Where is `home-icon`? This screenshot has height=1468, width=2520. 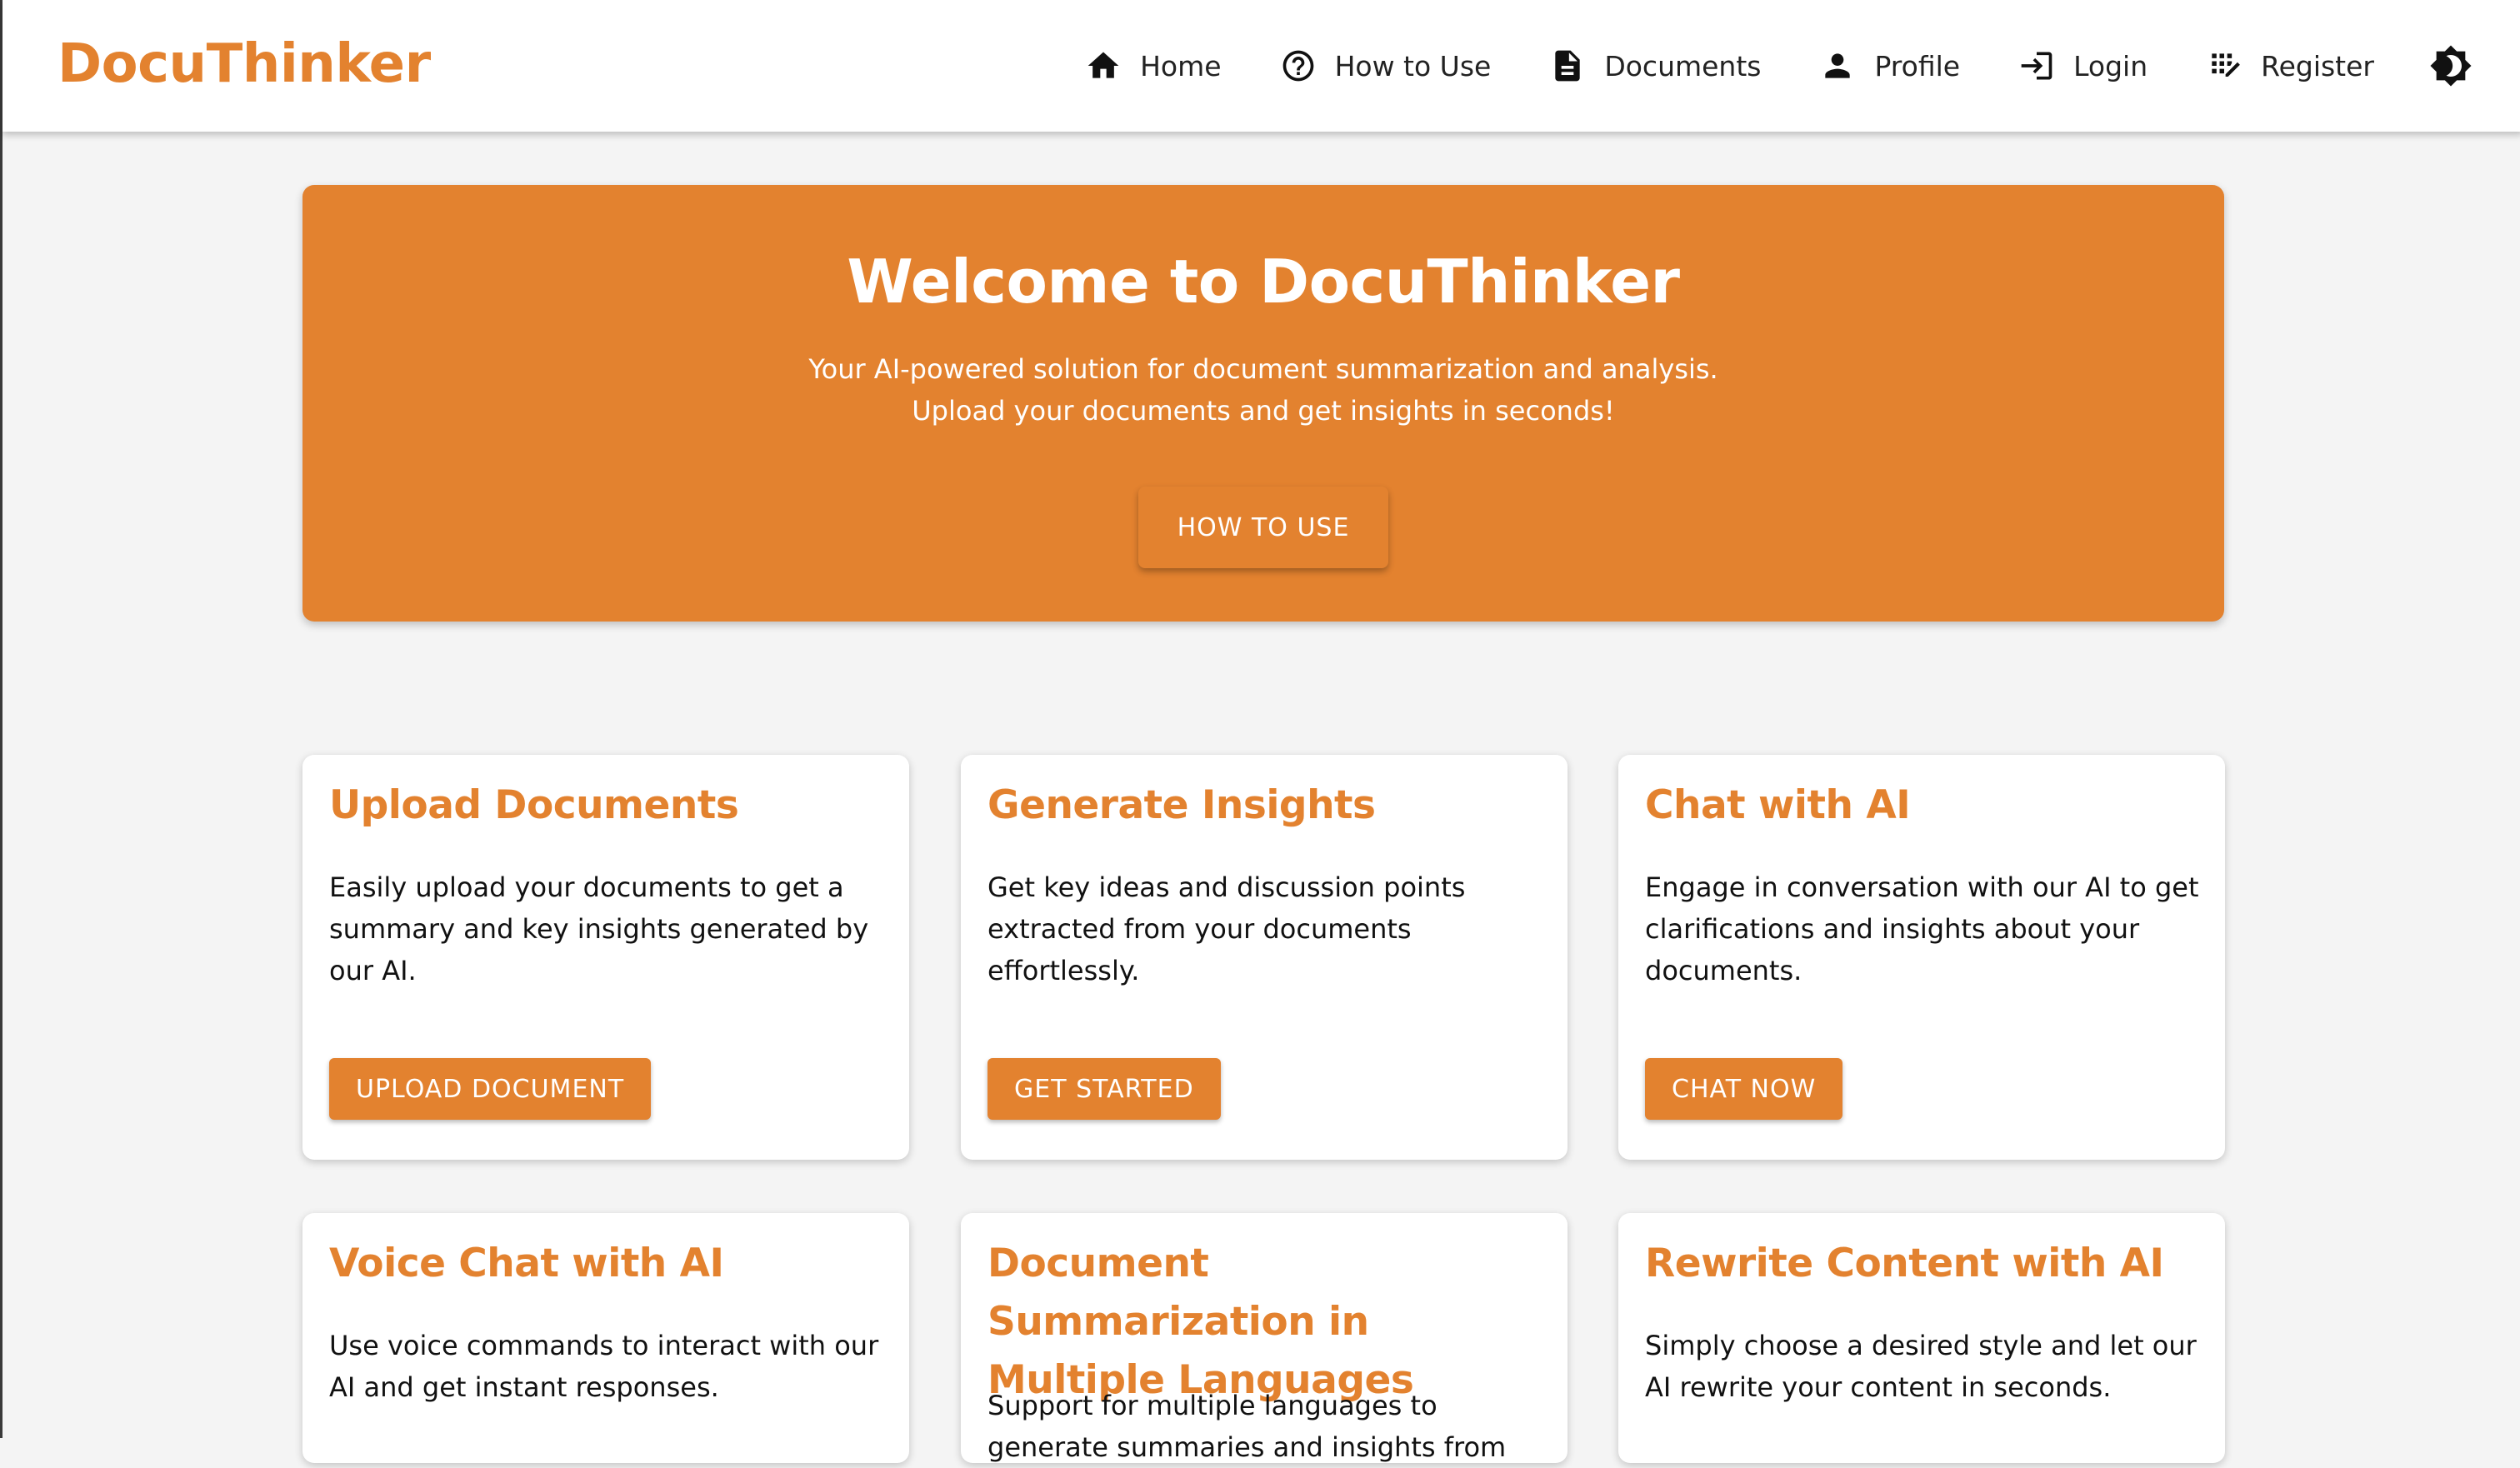 home-icon is located at coordinates (1103, 65).